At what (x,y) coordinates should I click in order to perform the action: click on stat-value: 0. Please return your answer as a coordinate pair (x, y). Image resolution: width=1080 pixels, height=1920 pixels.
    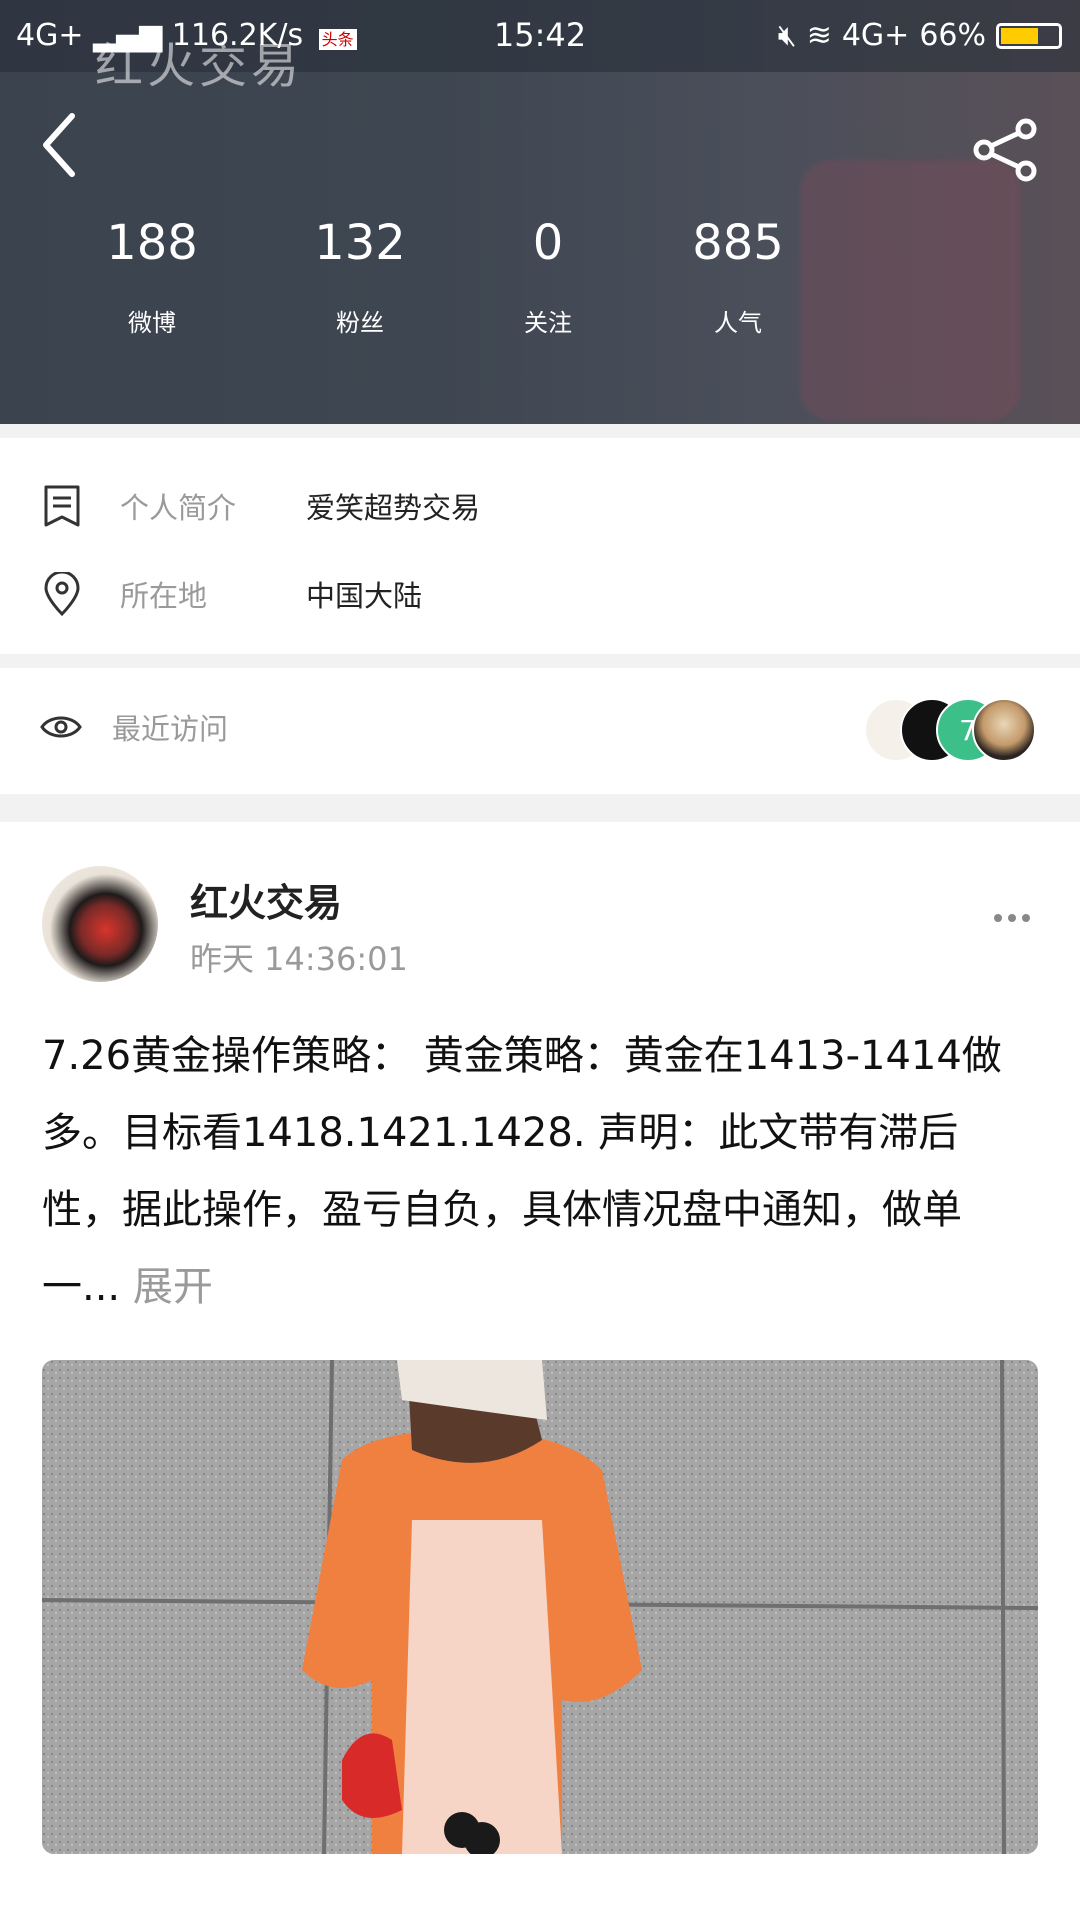
    Looking at the image, I should click on (548, 243).